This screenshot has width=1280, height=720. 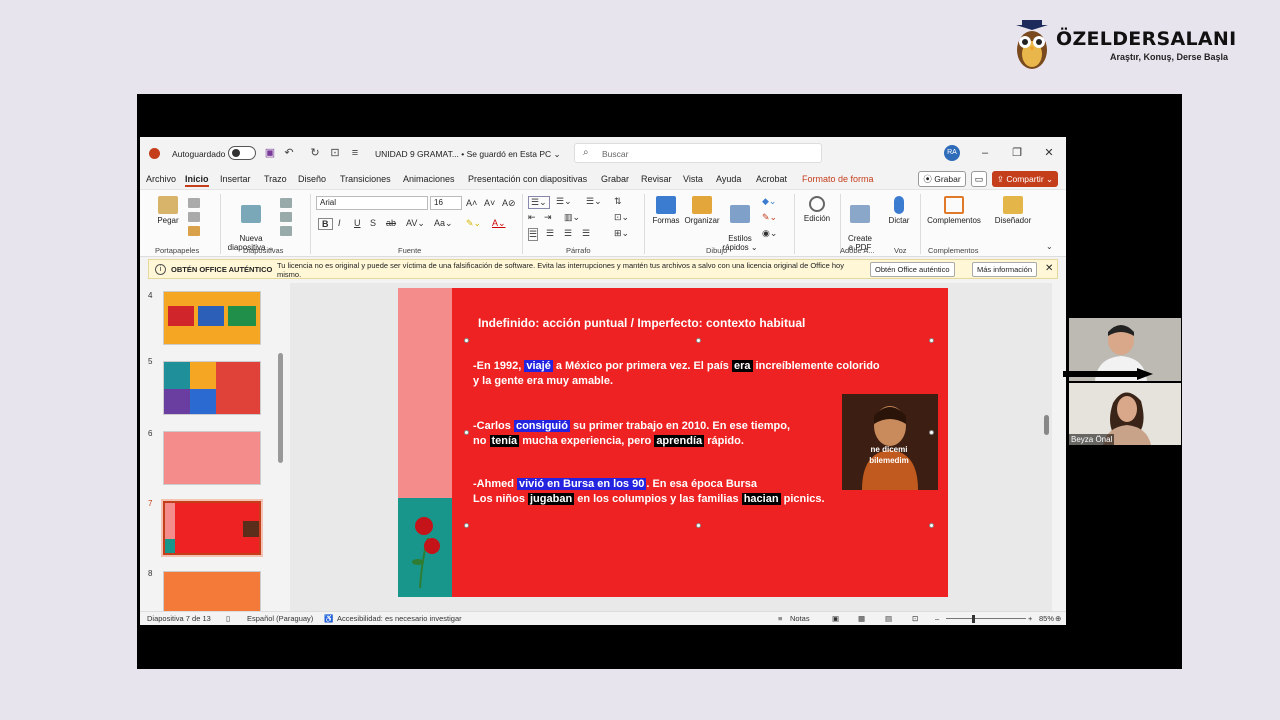 I want to click on editing-button: Edición, so click(x=817, y=209).